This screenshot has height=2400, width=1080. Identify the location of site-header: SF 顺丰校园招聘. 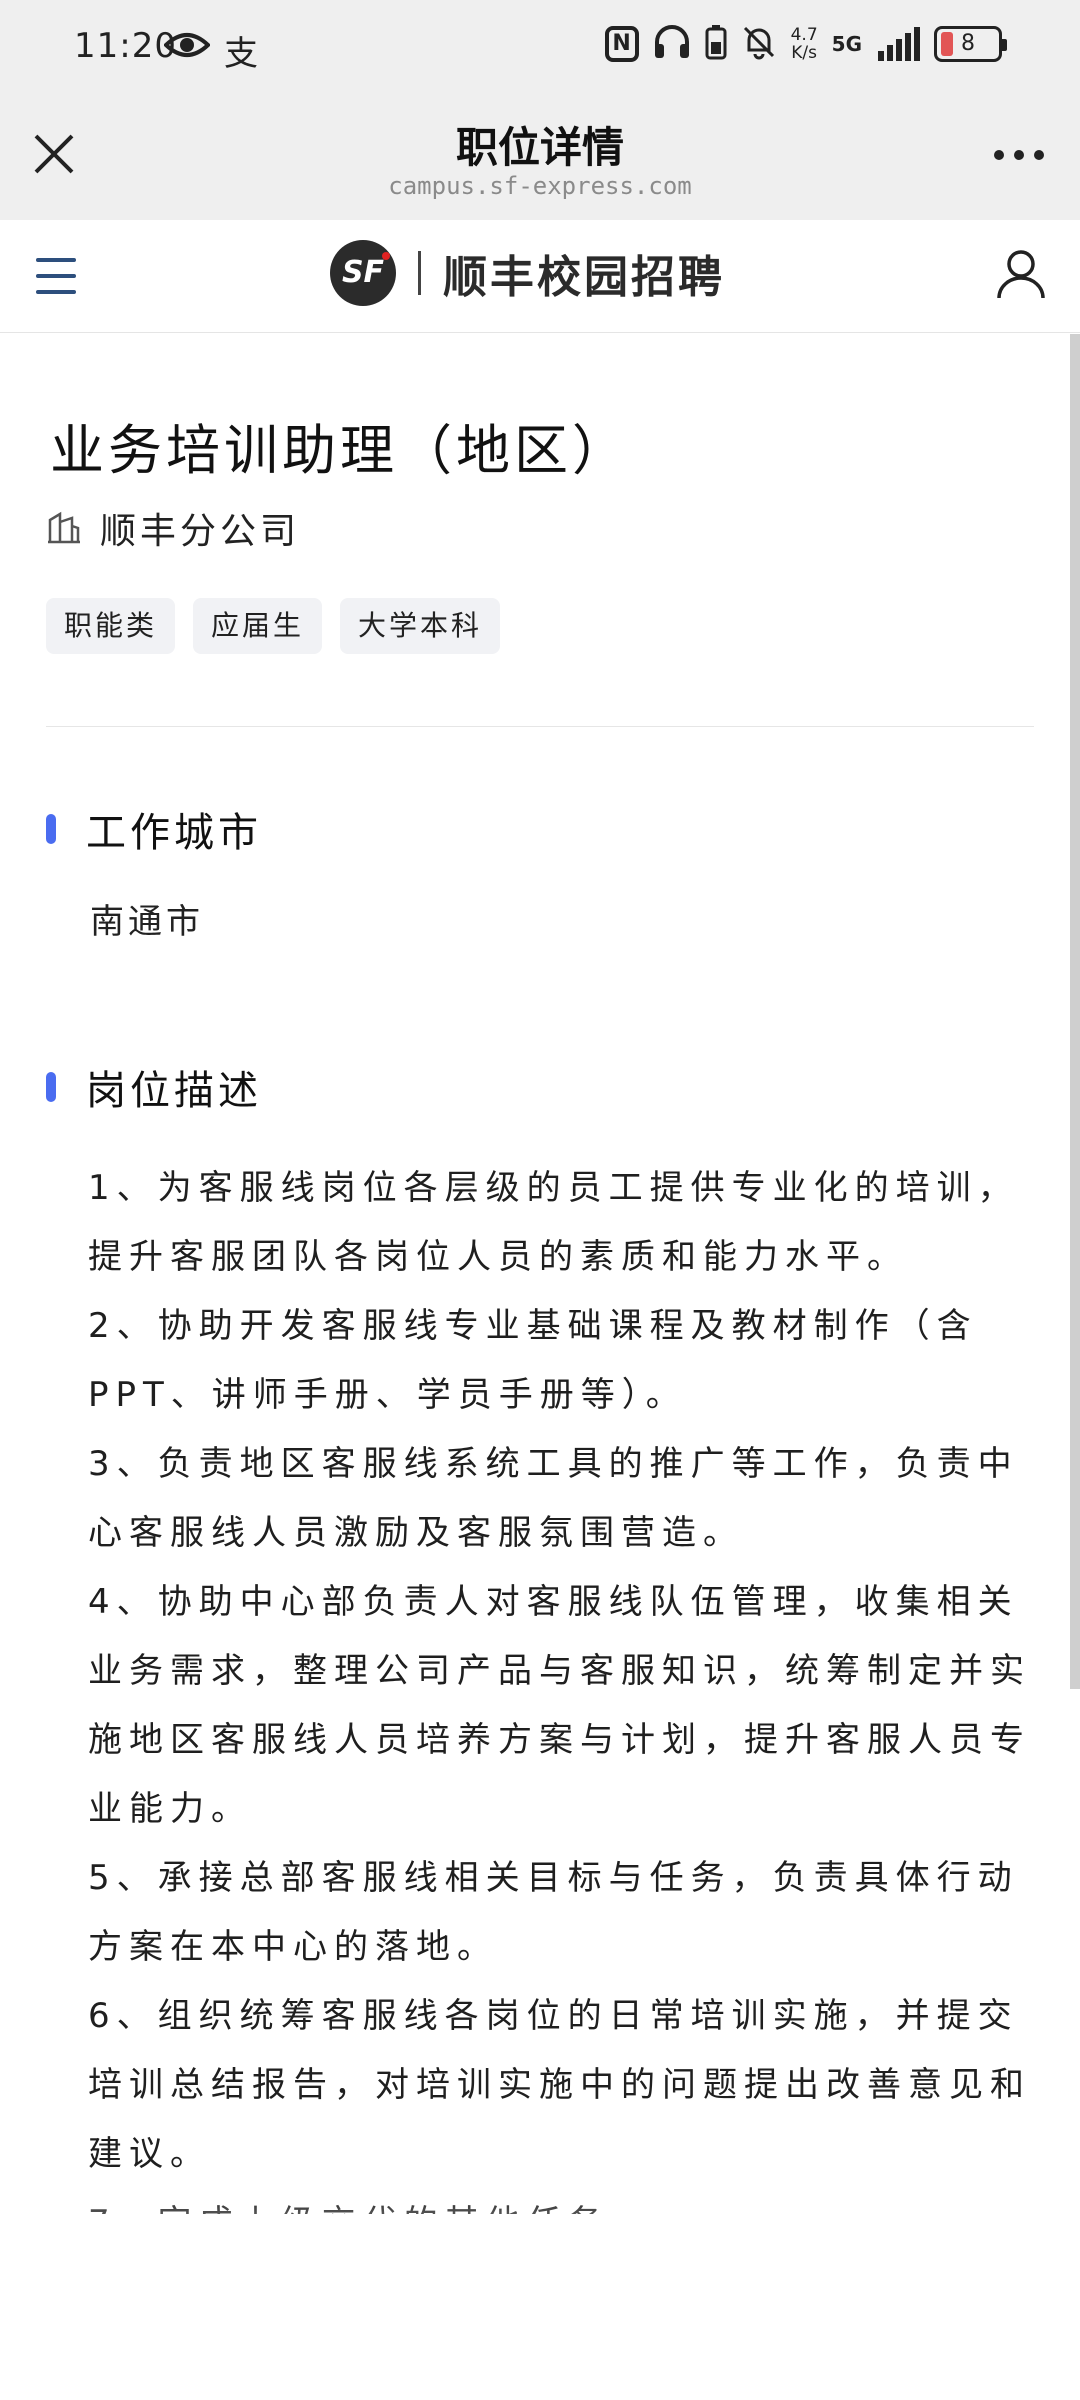
(540, 276).